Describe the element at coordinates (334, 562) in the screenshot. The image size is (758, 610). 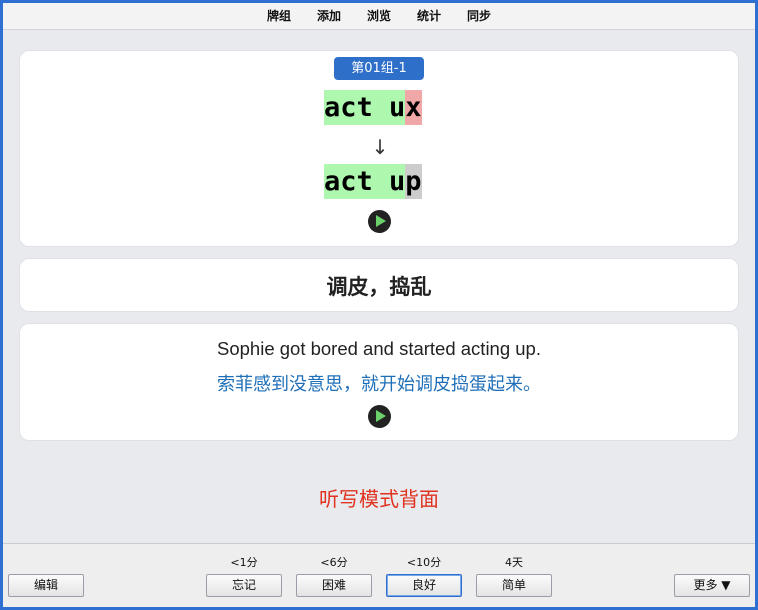
I see `interval-hard: <6分` at that location.